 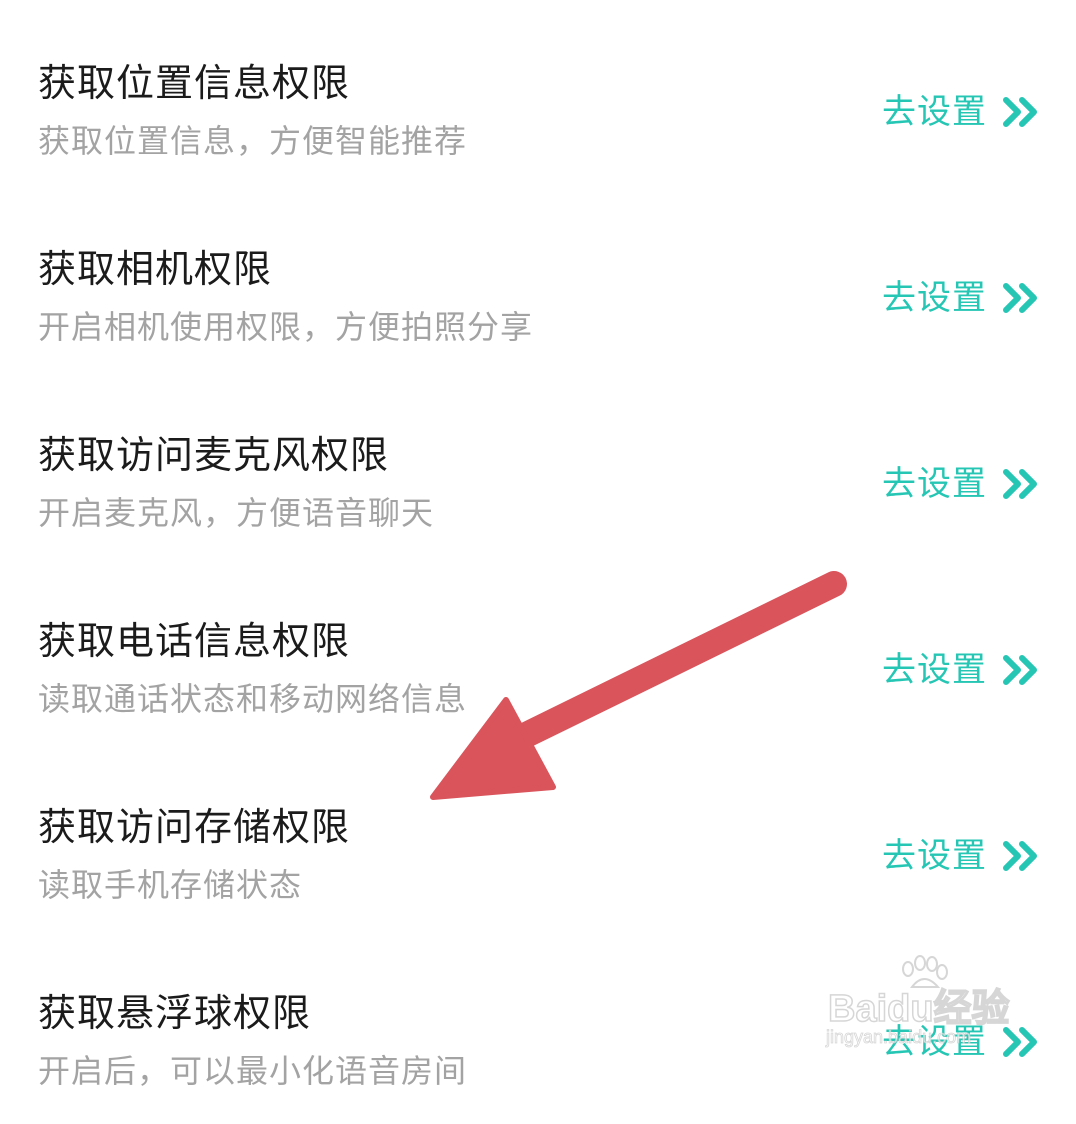 I want to click on permission-title: 获取访问存储权限, so click(x=194, y=827).